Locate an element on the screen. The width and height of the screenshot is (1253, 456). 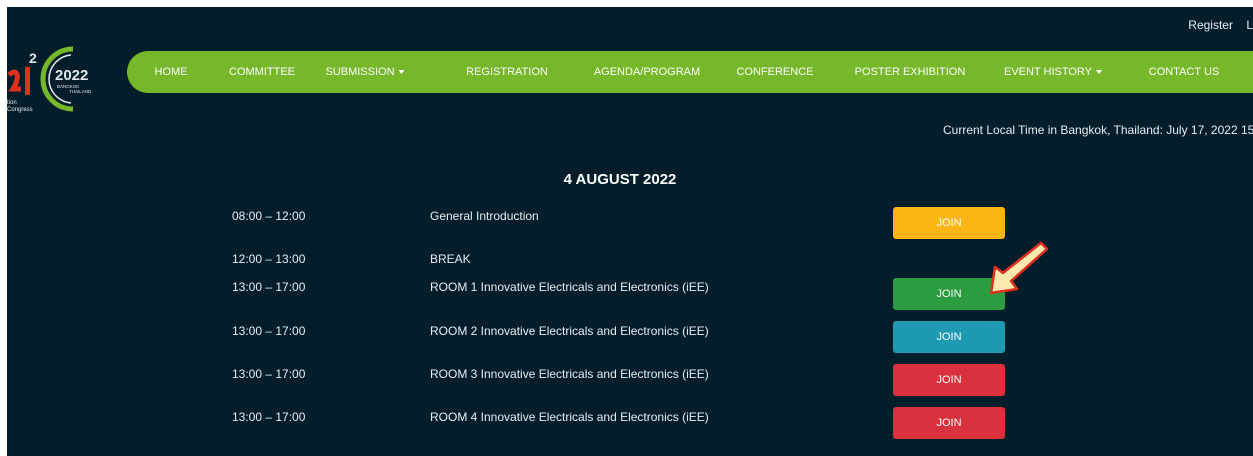
nav-conference-label: CONFERENCE is located at coordinates (775, 72).